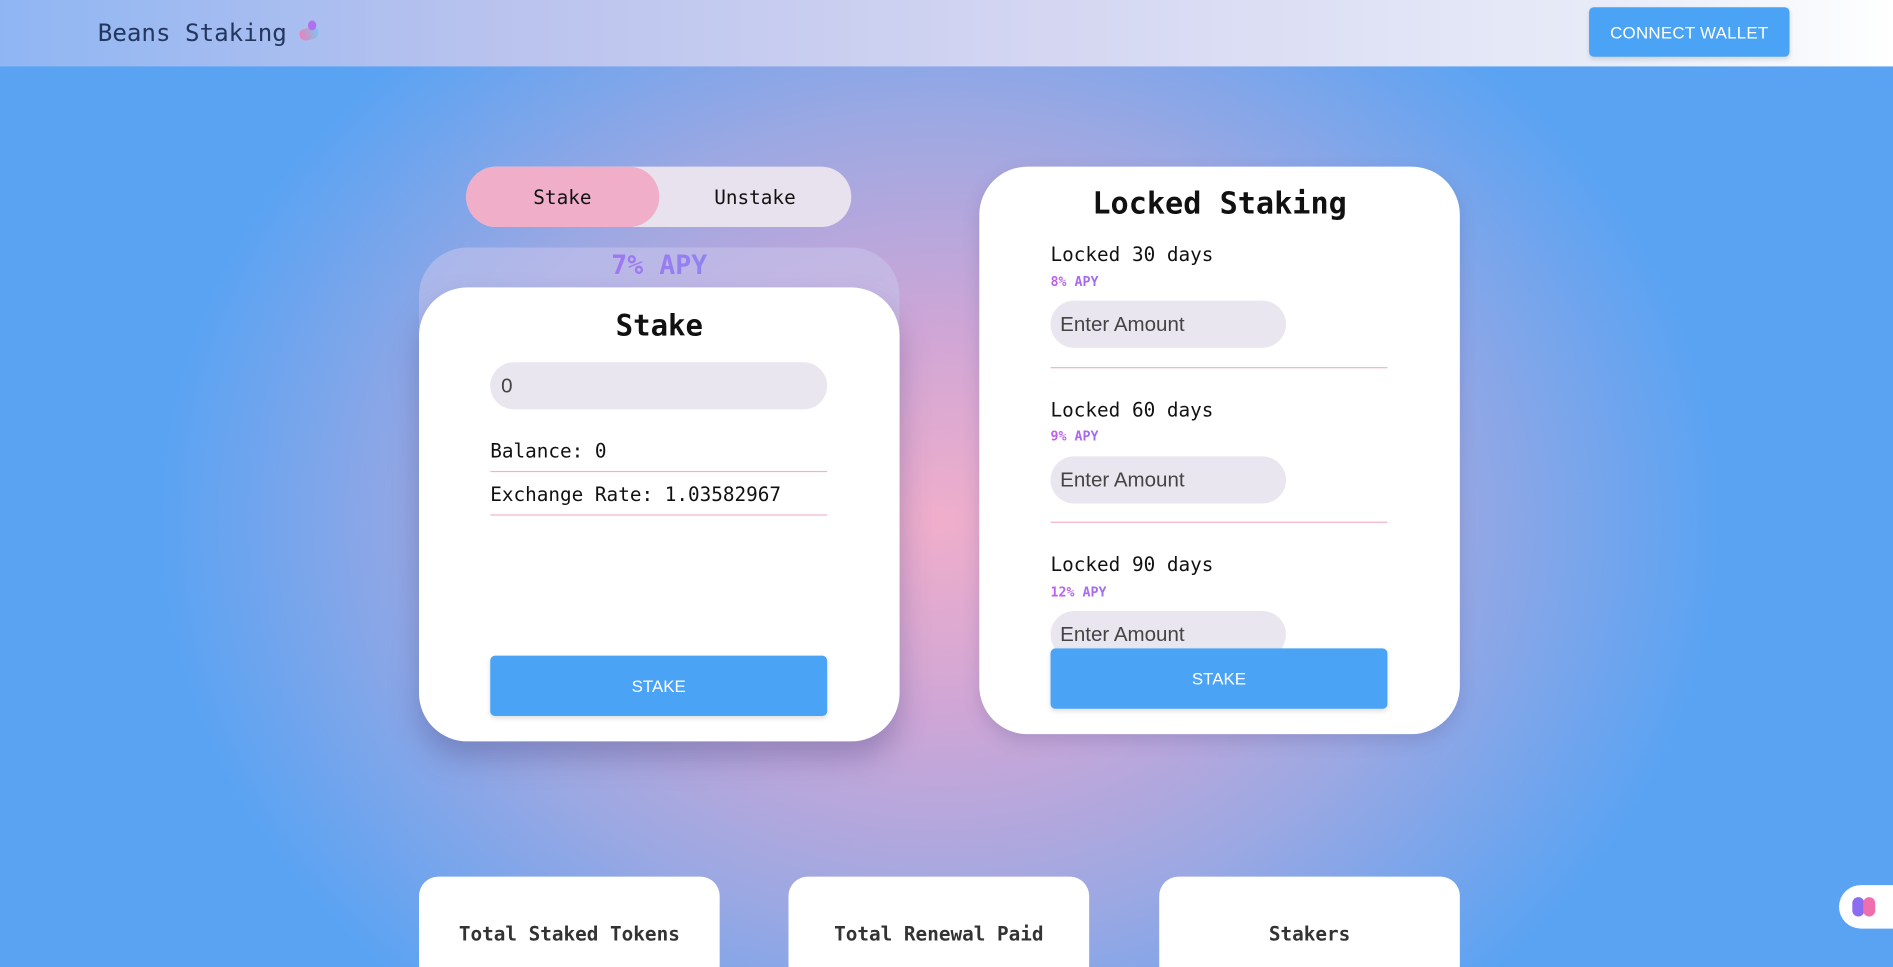  I want to click on locked-scroll-area: Enter Amount, so click(1219, 626).